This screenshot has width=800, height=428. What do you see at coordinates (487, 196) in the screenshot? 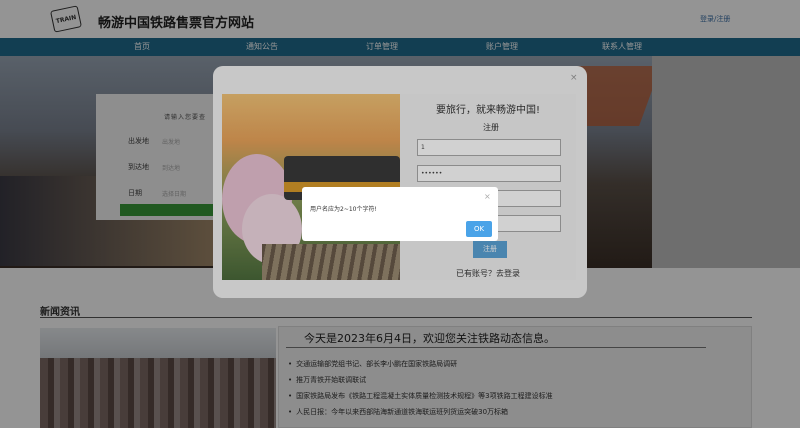
I see `alert-close-icon: ×` at bounding box center [487, 196].